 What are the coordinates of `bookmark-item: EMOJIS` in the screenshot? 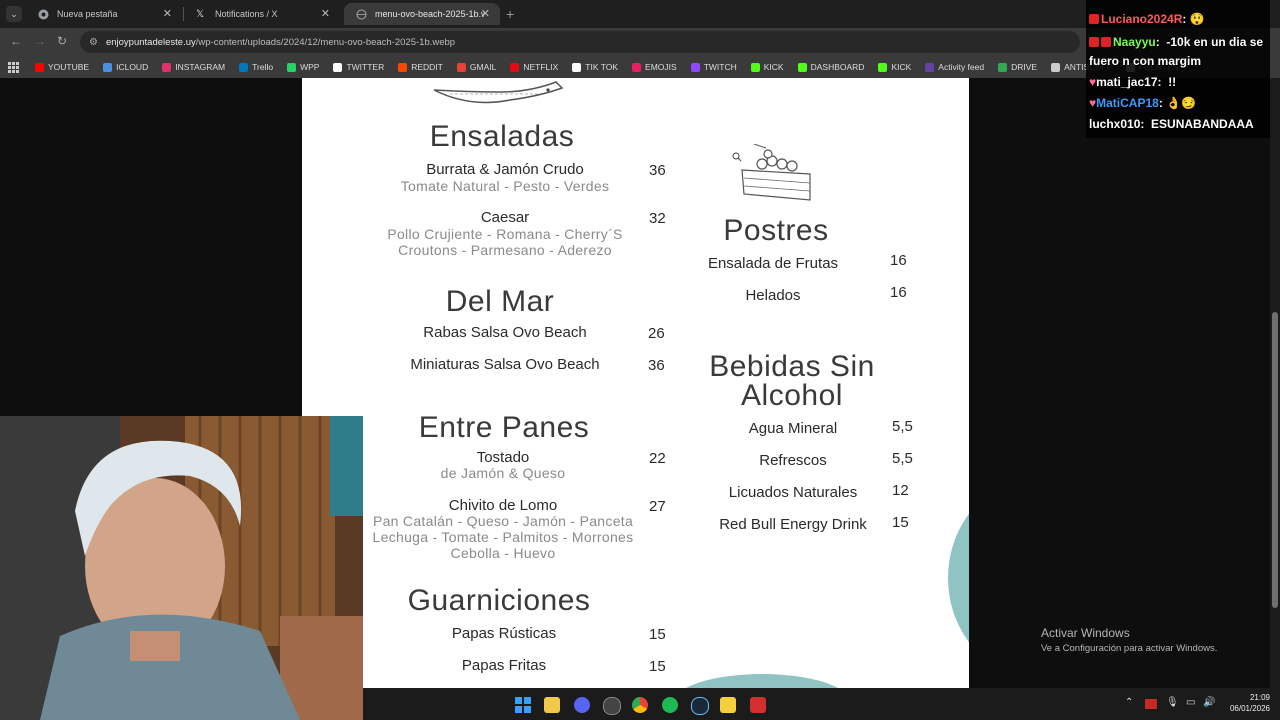 It's located at (654, 67).